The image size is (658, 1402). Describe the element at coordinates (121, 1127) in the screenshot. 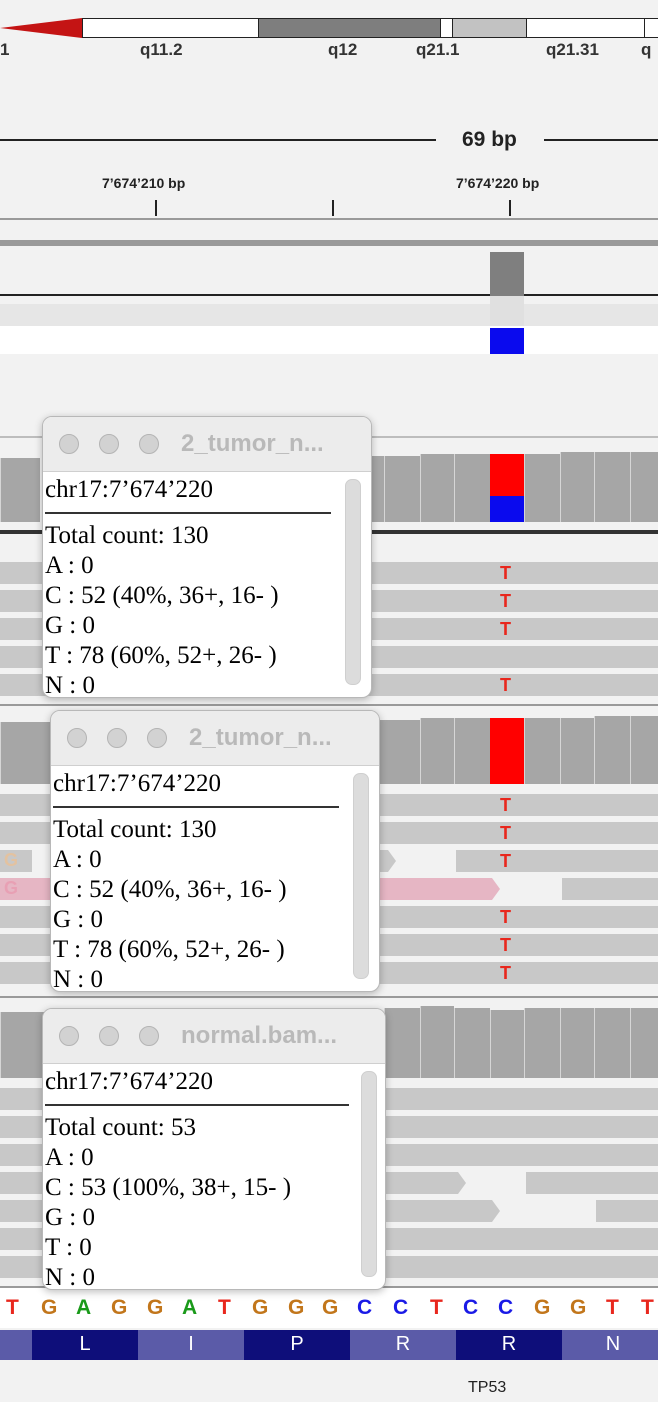

I see `popup-total-count: Total count: 53` at that location.